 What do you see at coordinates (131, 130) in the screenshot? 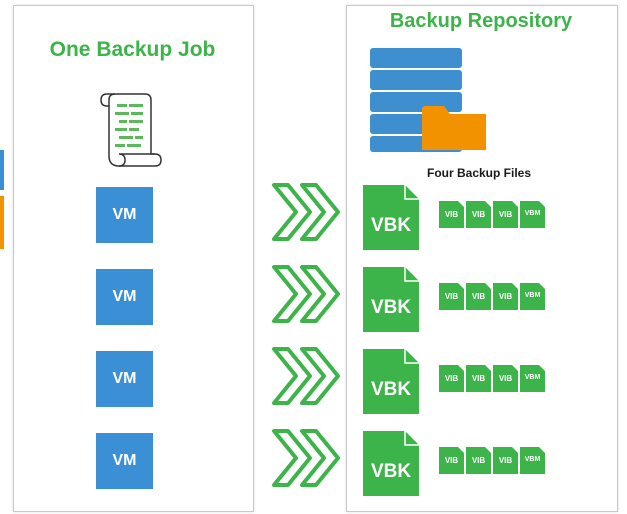
I see `script-scroll-icon` at bounding box center [131, 130].